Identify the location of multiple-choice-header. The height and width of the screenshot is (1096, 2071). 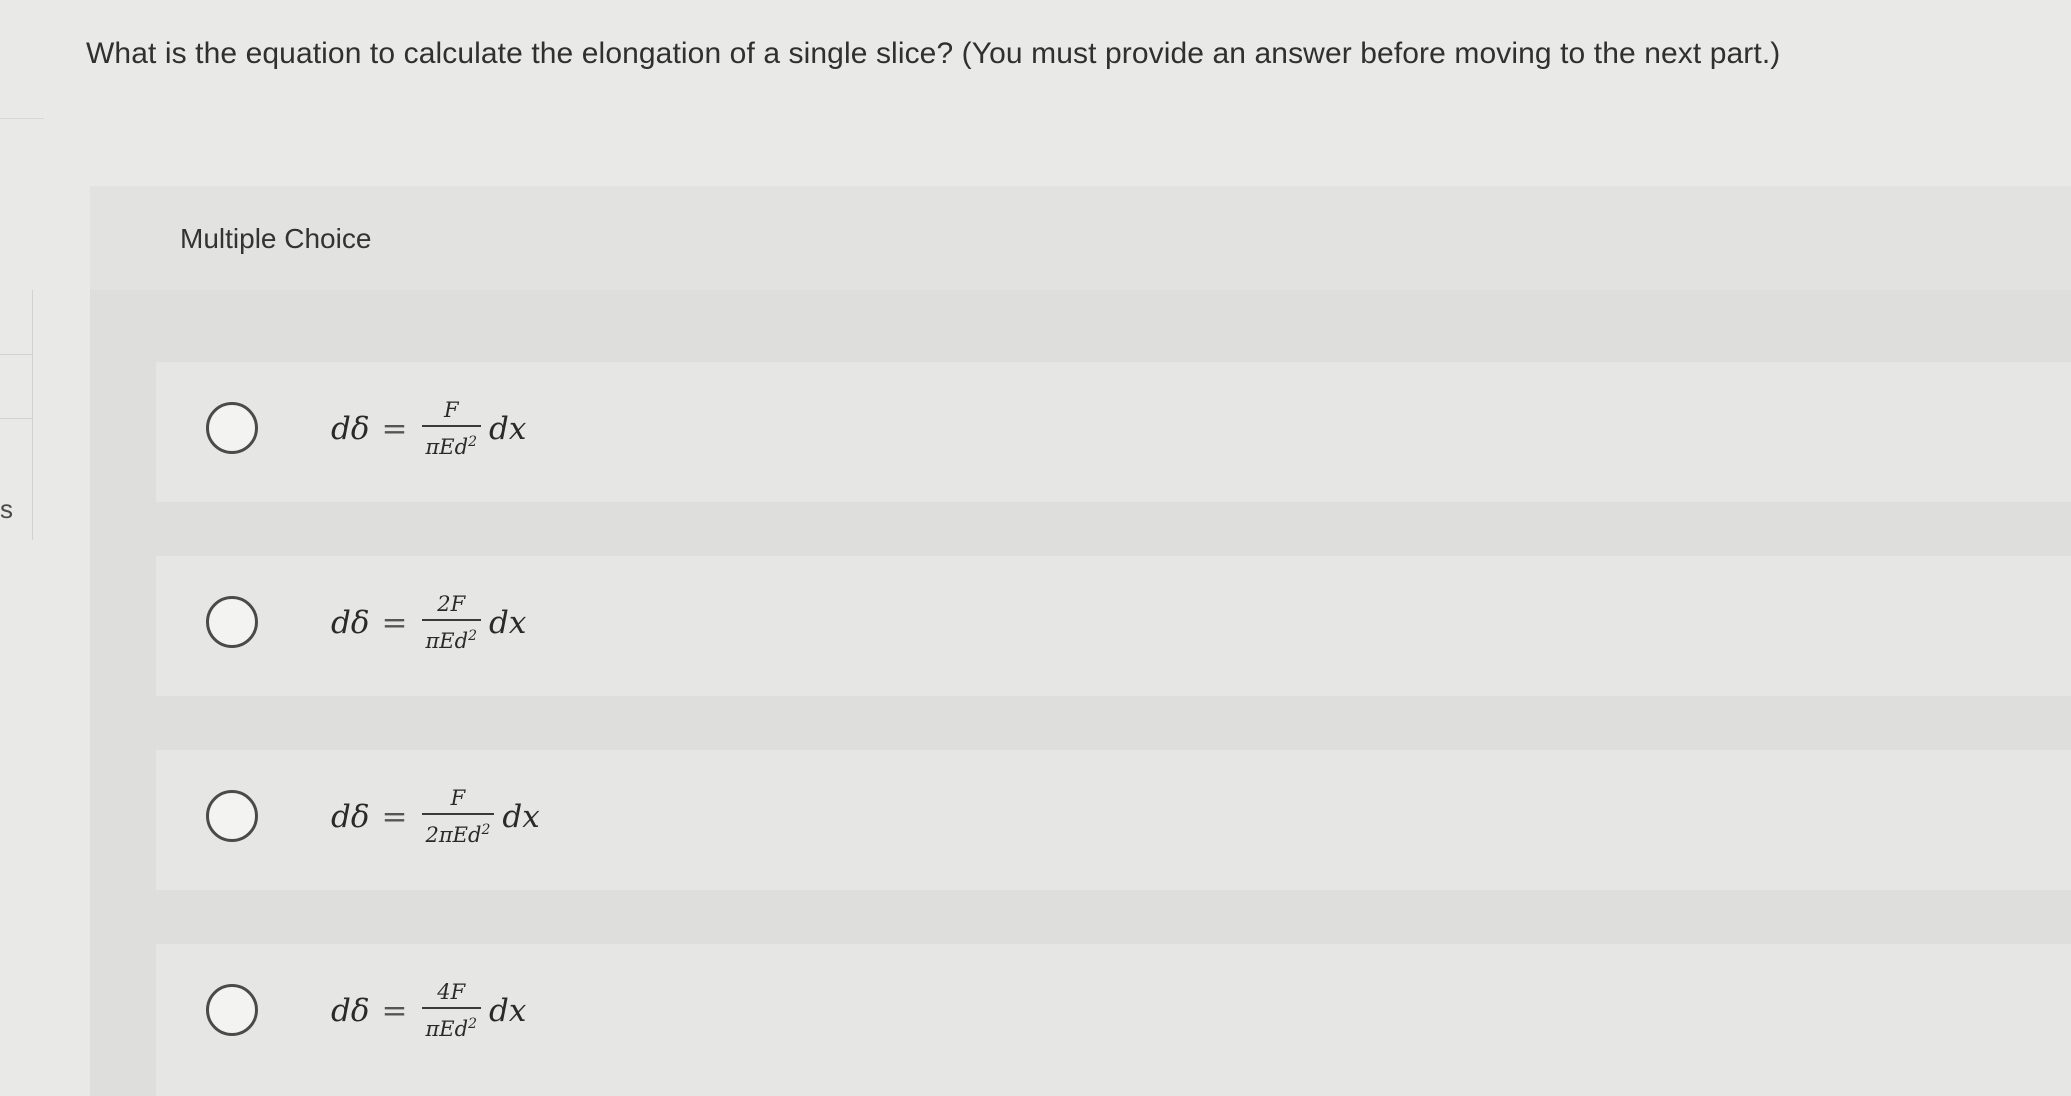
(1080, 238).